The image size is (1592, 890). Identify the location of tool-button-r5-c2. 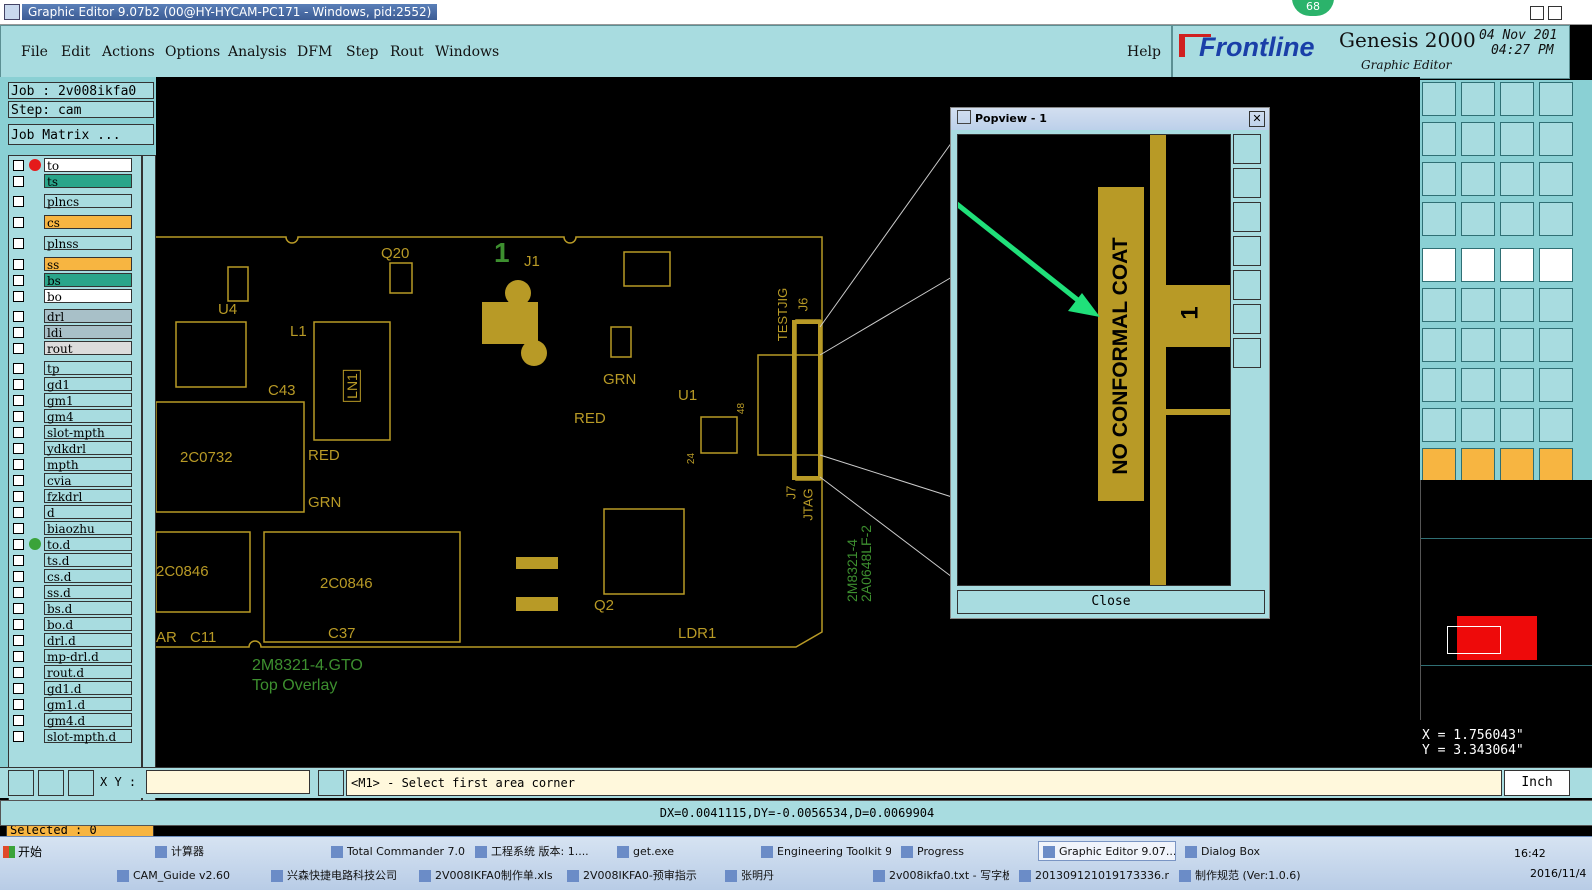
(1517, 305).